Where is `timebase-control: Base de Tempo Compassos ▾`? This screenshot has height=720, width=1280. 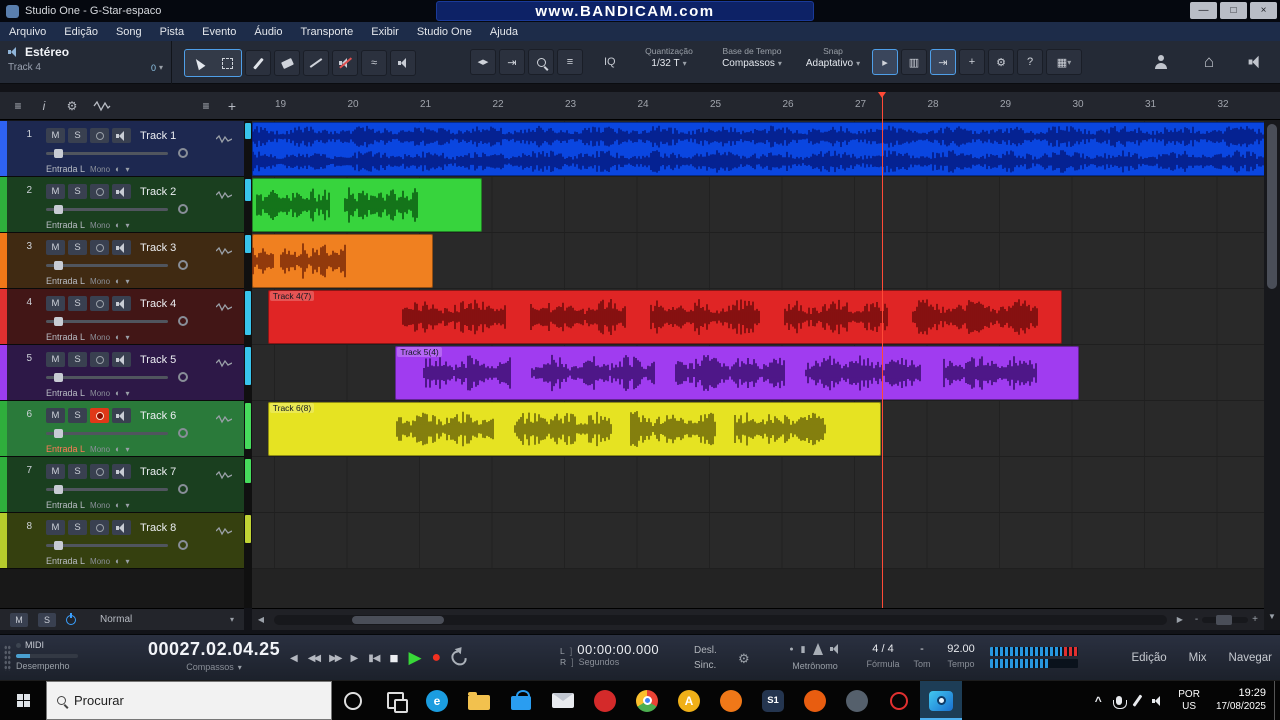
timebase-control: Base de Tempo Compassos ▾ is located at coordinates (752, 57).